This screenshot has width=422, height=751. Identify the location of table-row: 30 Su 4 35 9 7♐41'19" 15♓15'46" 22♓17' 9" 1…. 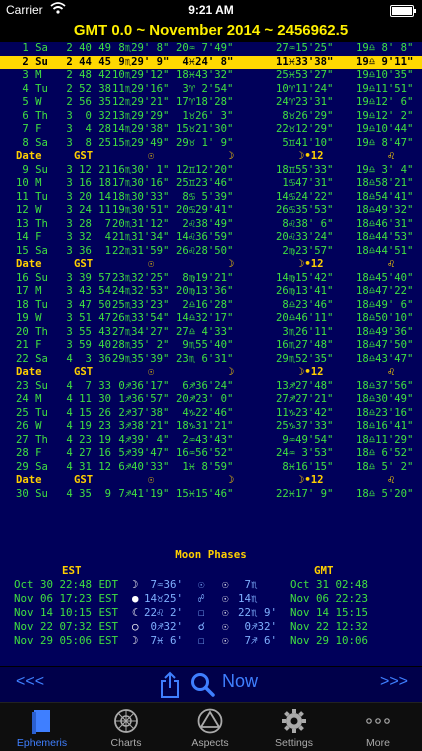
(211, 495).